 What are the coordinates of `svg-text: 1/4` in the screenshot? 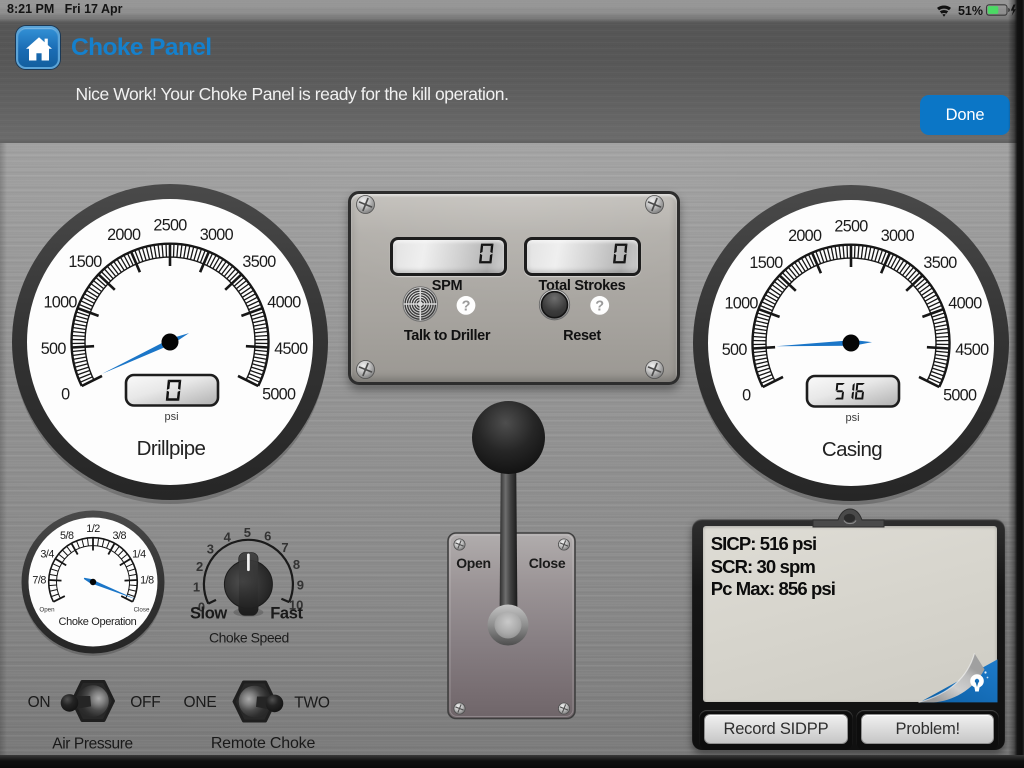 It's located at (139, 555).